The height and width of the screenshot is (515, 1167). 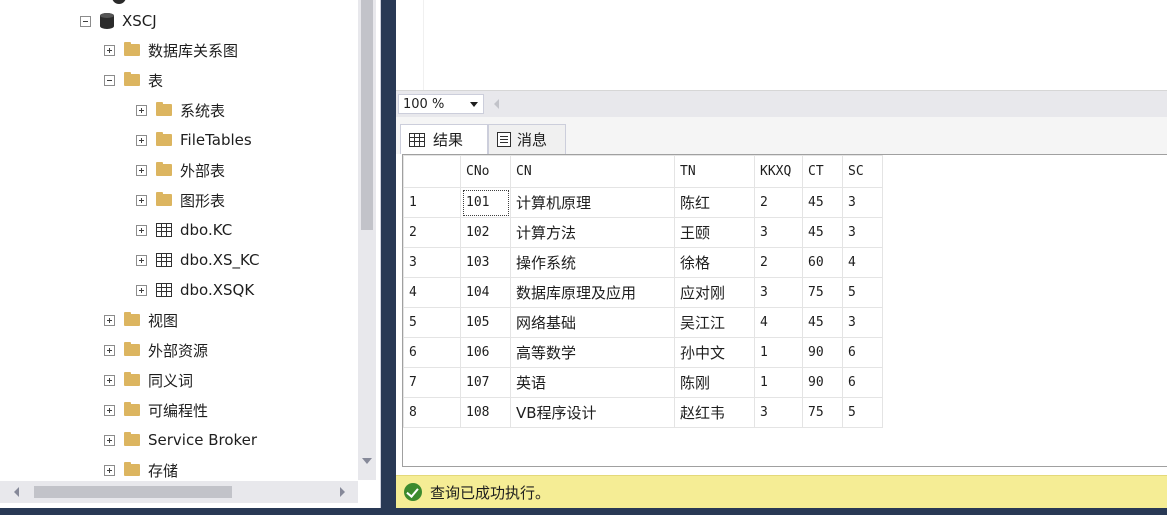 What do you see at coordinates (432, 352) in the screenshot?
I see `row-number: 6` at bounding box center [432, 352].